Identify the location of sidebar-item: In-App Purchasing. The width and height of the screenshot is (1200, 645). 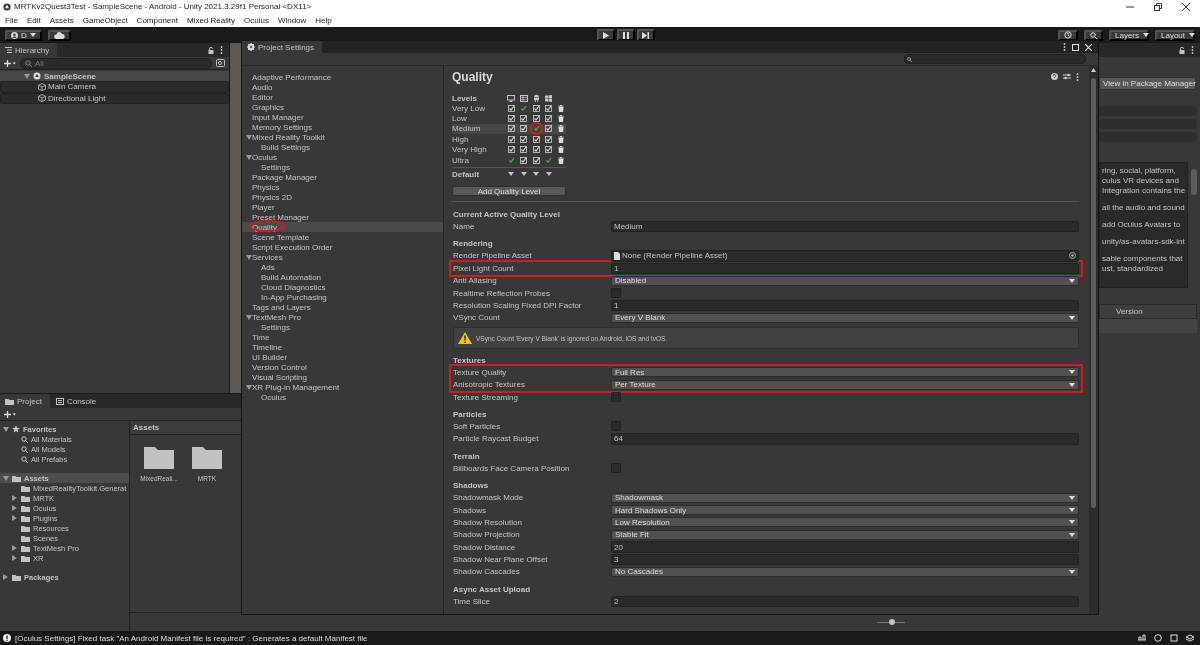
(342, 297).